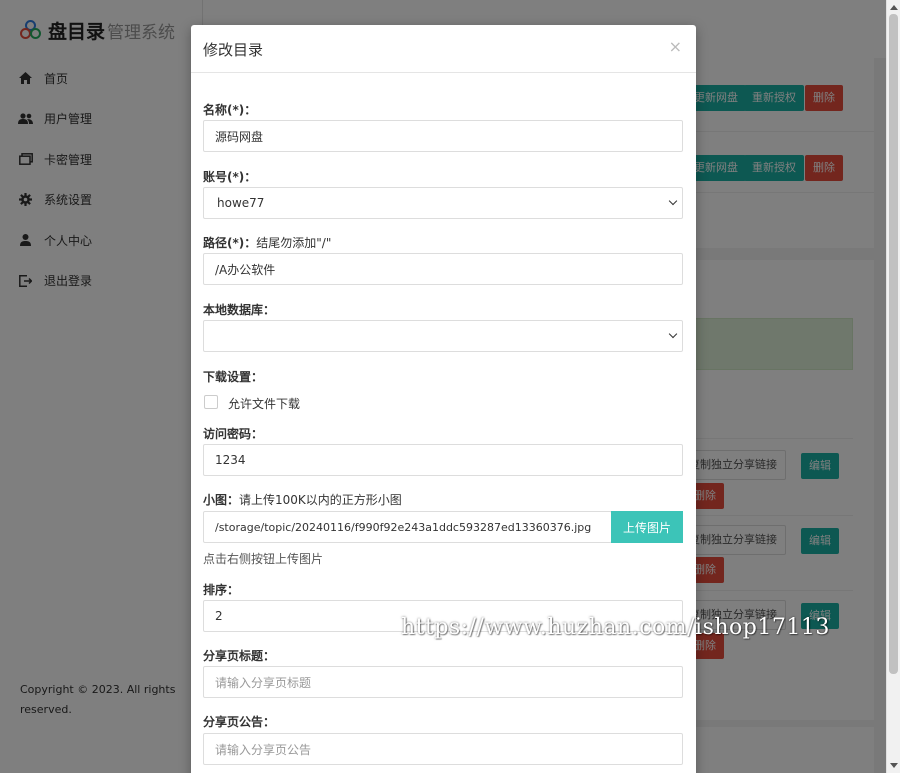 This screenshot has height=773, width=900. What do you see at coordinates (241, 203) in the screenshot?
I see `account-select-value: howe77` at bounding box center [241, 203].